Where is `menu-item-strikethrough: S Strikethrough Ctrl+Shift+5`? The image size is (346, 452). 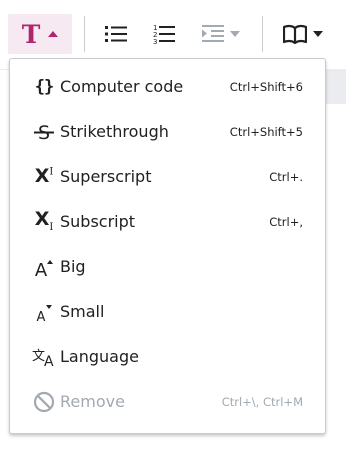
menu-item-strikethrough: S Strikethrough Ctrl+Shift+5 is located at coordinates (167, 131).